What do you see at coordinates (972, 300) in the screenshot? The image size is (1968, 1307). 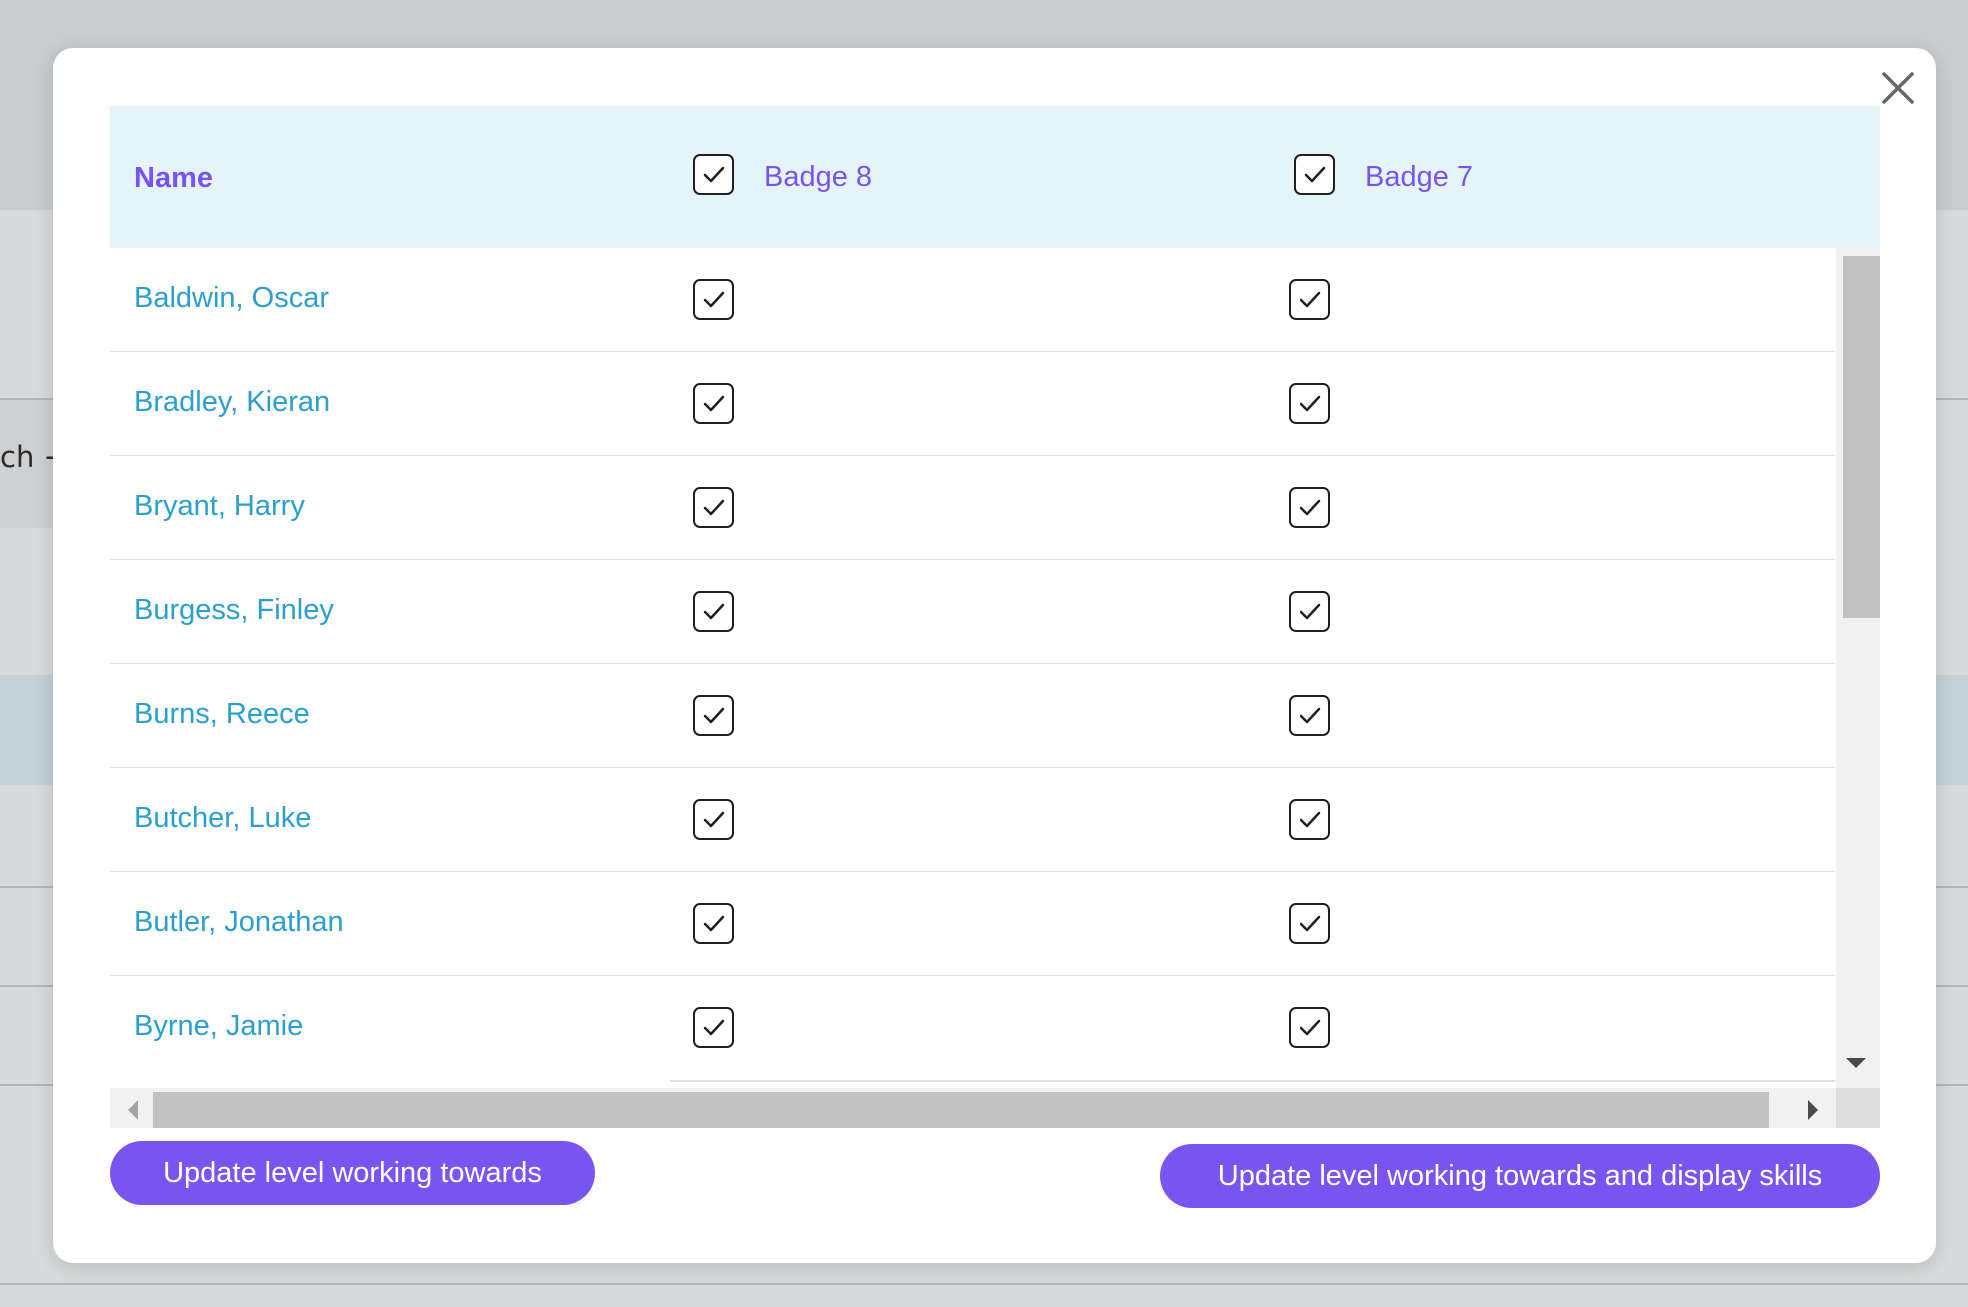 I see `table-row: Baldwin, Oscar` at bounding box center [972, 300].